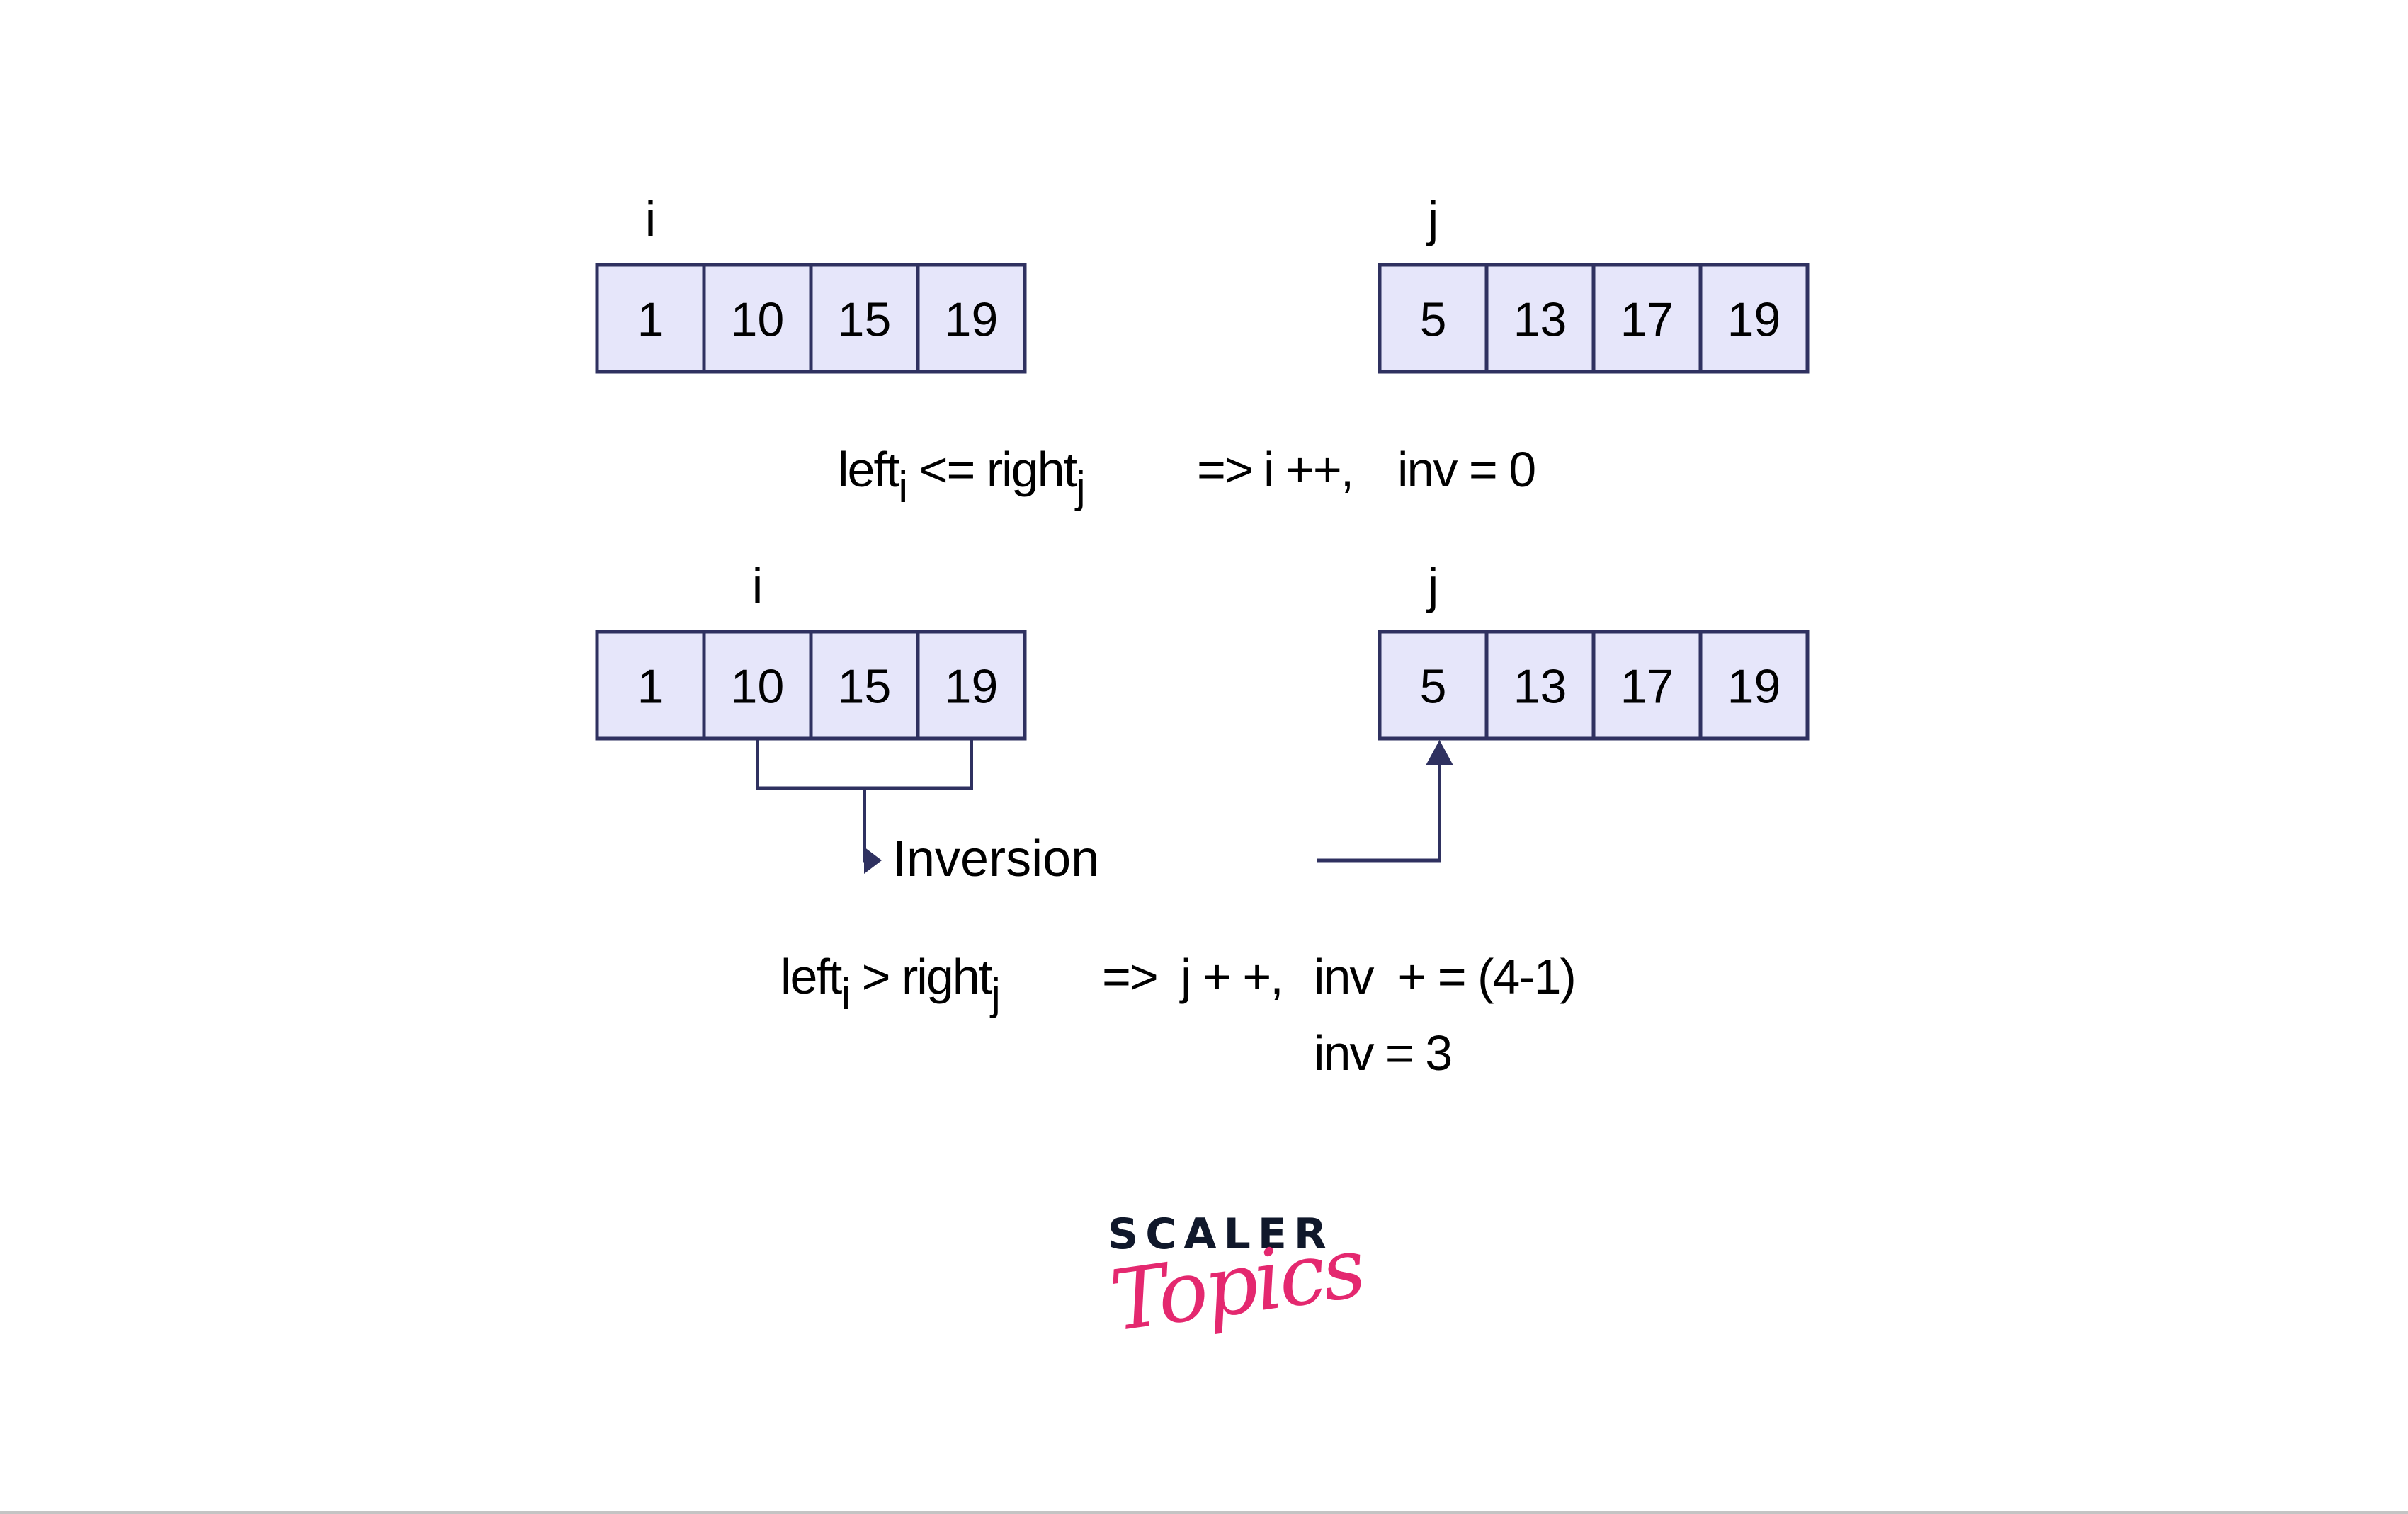  What do you see at coordinates (1432, 218) in the screenshot?
I see `step1-pointer-j: j` at bounding box center [1432, 218].